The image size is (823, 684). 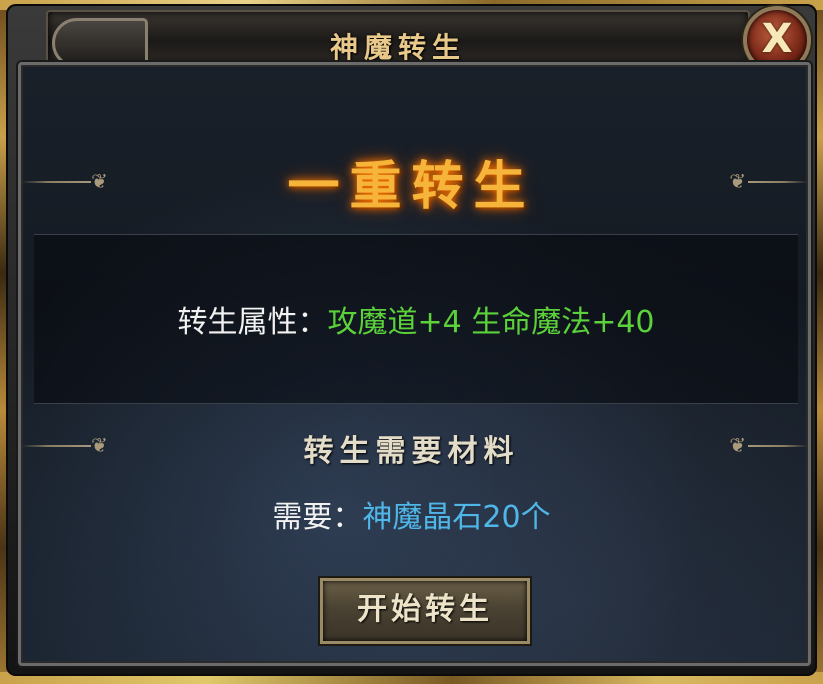 I want to click on rebirth-rank-title: 一重转生, so click(x=411, y=186).